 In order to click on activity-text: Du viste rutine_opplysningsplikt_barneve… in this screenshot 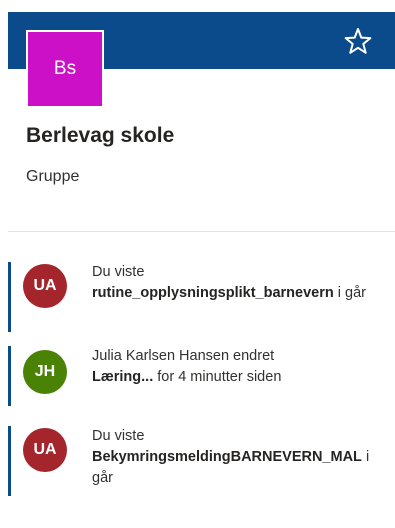, I will do `click(241, 283)`.